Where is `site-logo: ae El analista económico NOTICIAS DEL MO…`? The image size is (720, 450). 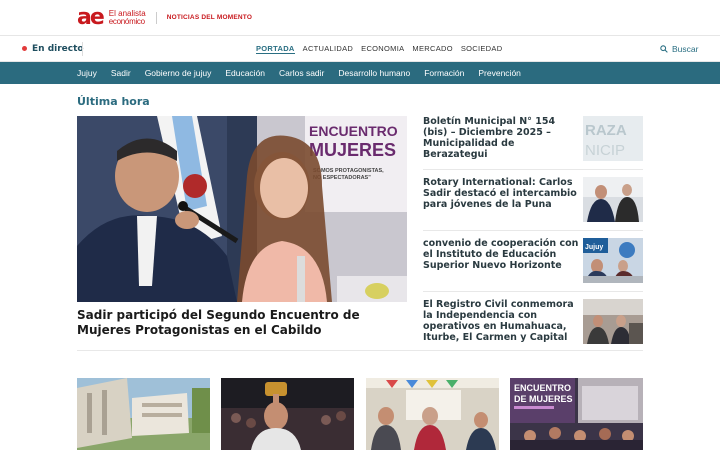 site-logo: ae El analista económico NOTICIAS DEL MO… is located at coordinates (165, 17).